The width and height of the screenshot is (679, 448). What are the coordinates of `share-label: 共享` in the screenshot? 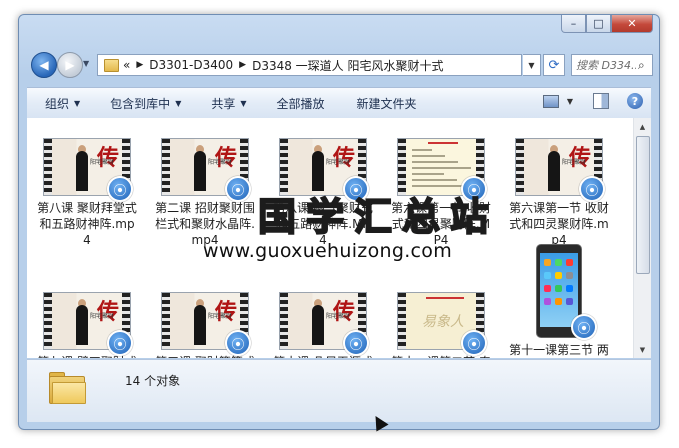 It's located at (223, 103).